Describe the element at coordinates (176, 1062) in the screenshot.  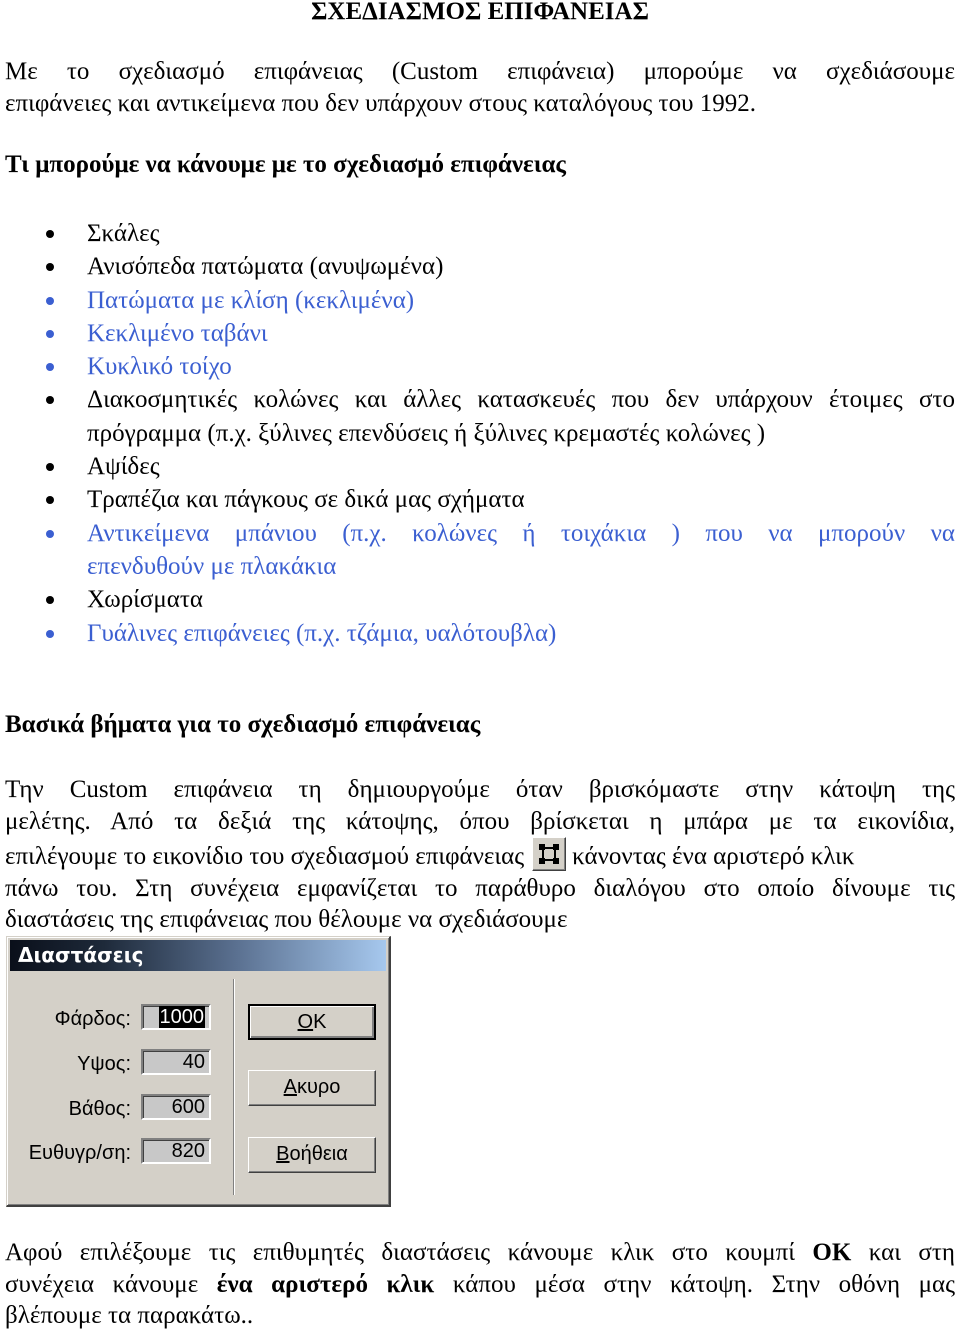
I see `height-input: 40` at that location.